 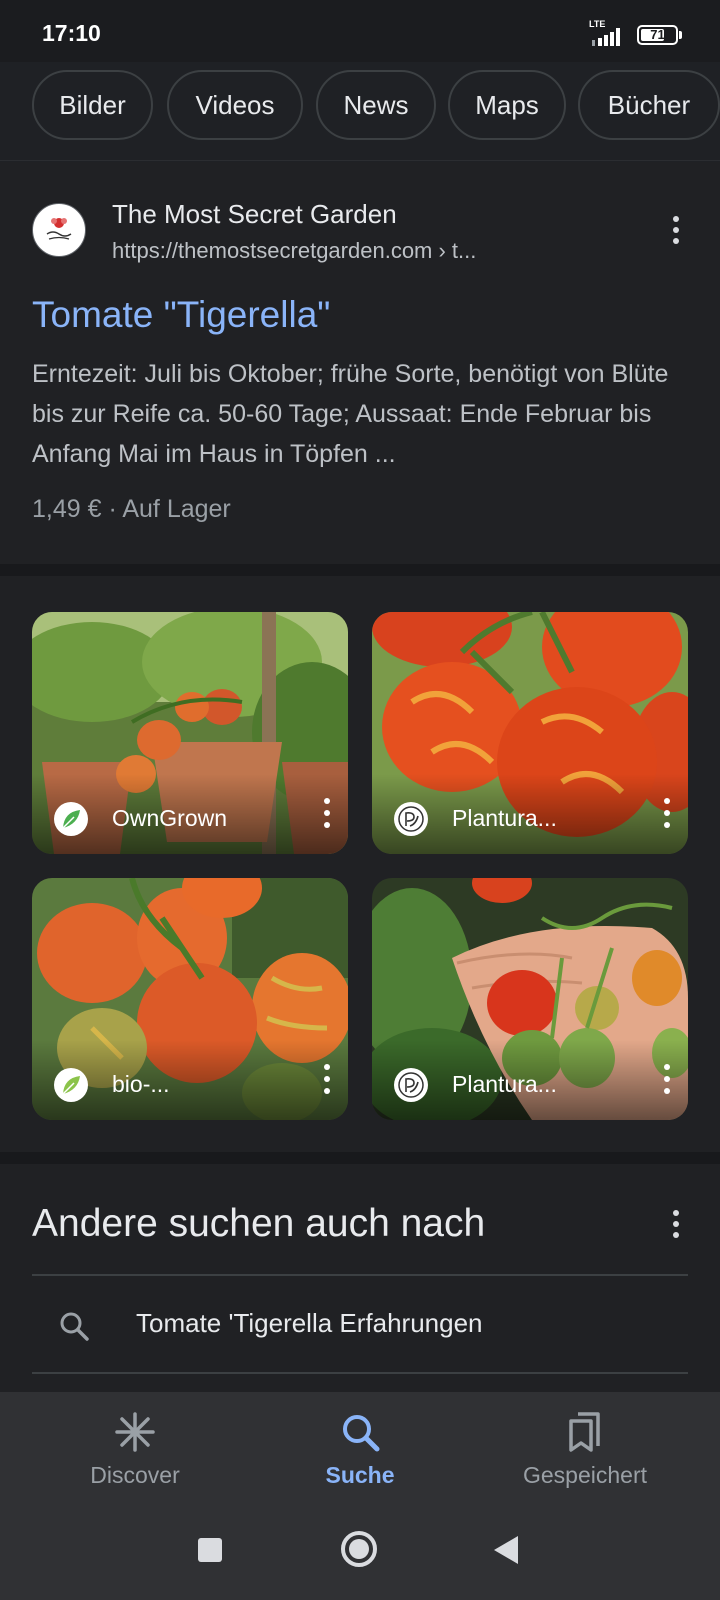 I want to click on back-button, so click(x=506, y=1550).